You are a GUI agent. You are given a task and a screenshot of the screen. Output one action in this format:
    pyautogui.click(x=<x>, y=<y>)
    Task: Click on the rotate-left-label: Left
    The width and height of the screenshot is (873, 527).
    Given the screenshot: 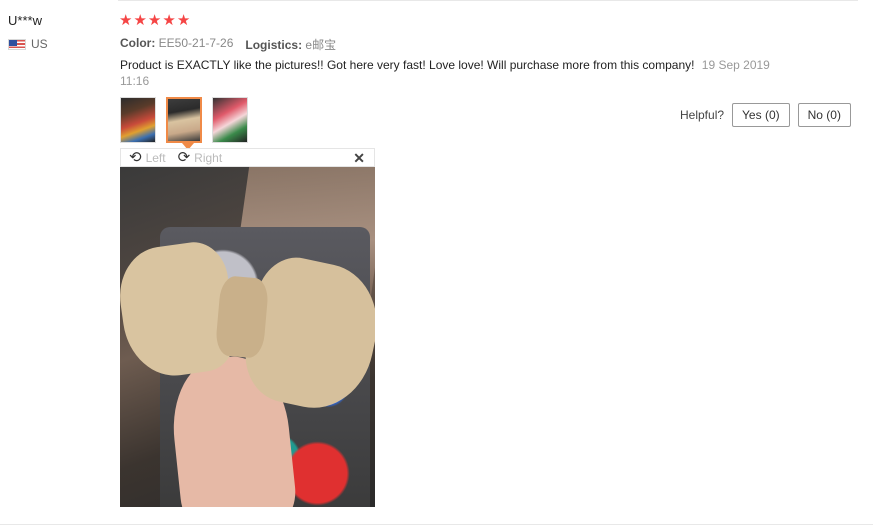 What is the action you would take?
    pyautogui.click(x=156, y=158)
    